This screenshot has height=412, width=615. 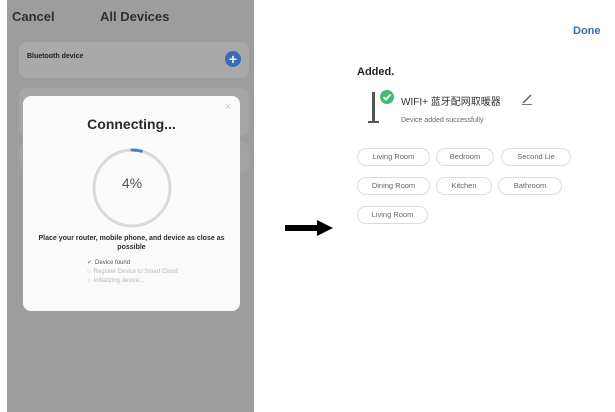 I want to click on step-label: Register Device to Smart Cloud, so click(x=135, y=272).